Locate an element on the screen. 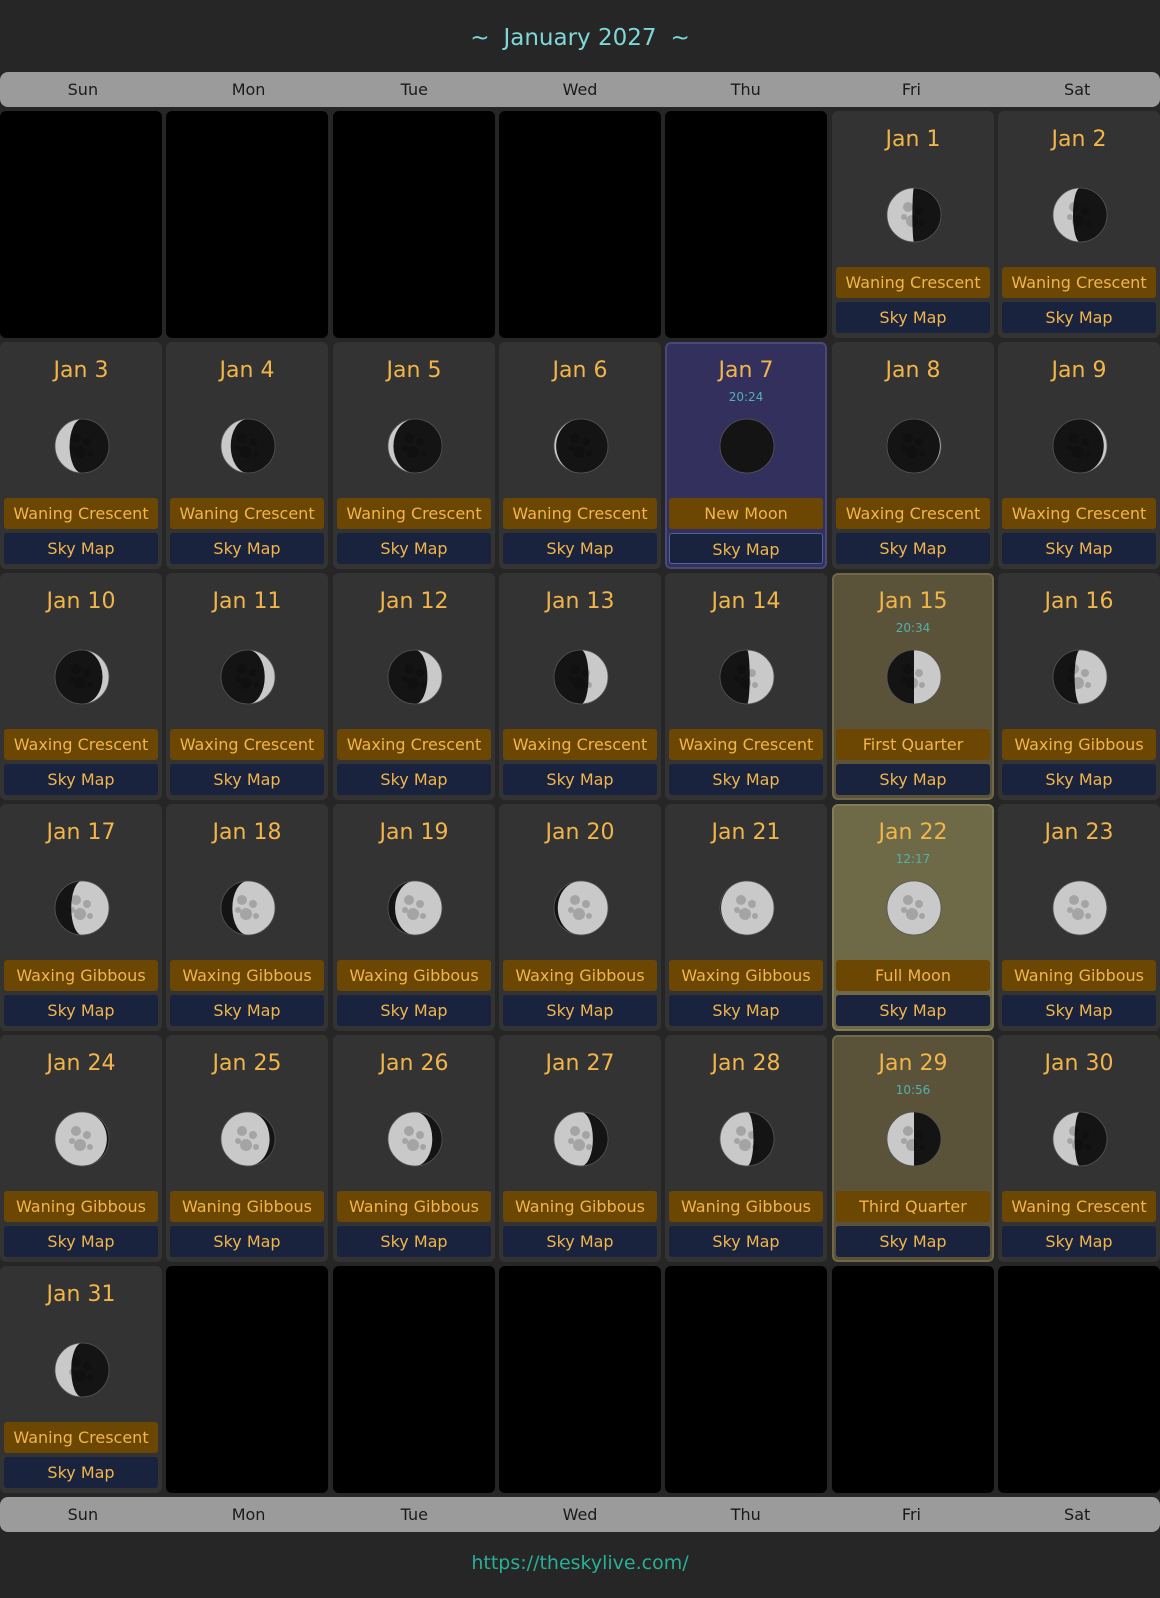  phase-time: 20:34 is located at coordinates (913, 628).